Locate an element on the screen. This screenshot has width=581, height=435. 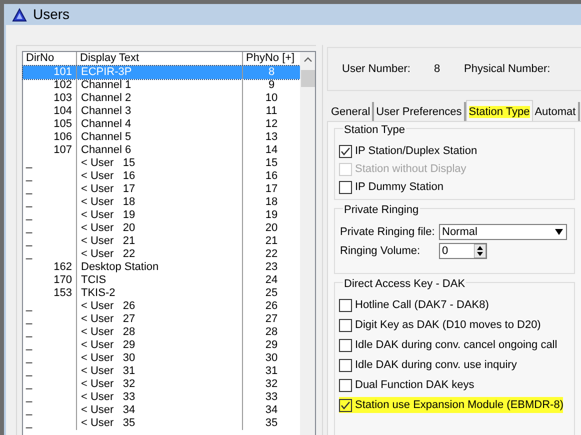
group-title: Station Type is located at coordinates (374, 130).